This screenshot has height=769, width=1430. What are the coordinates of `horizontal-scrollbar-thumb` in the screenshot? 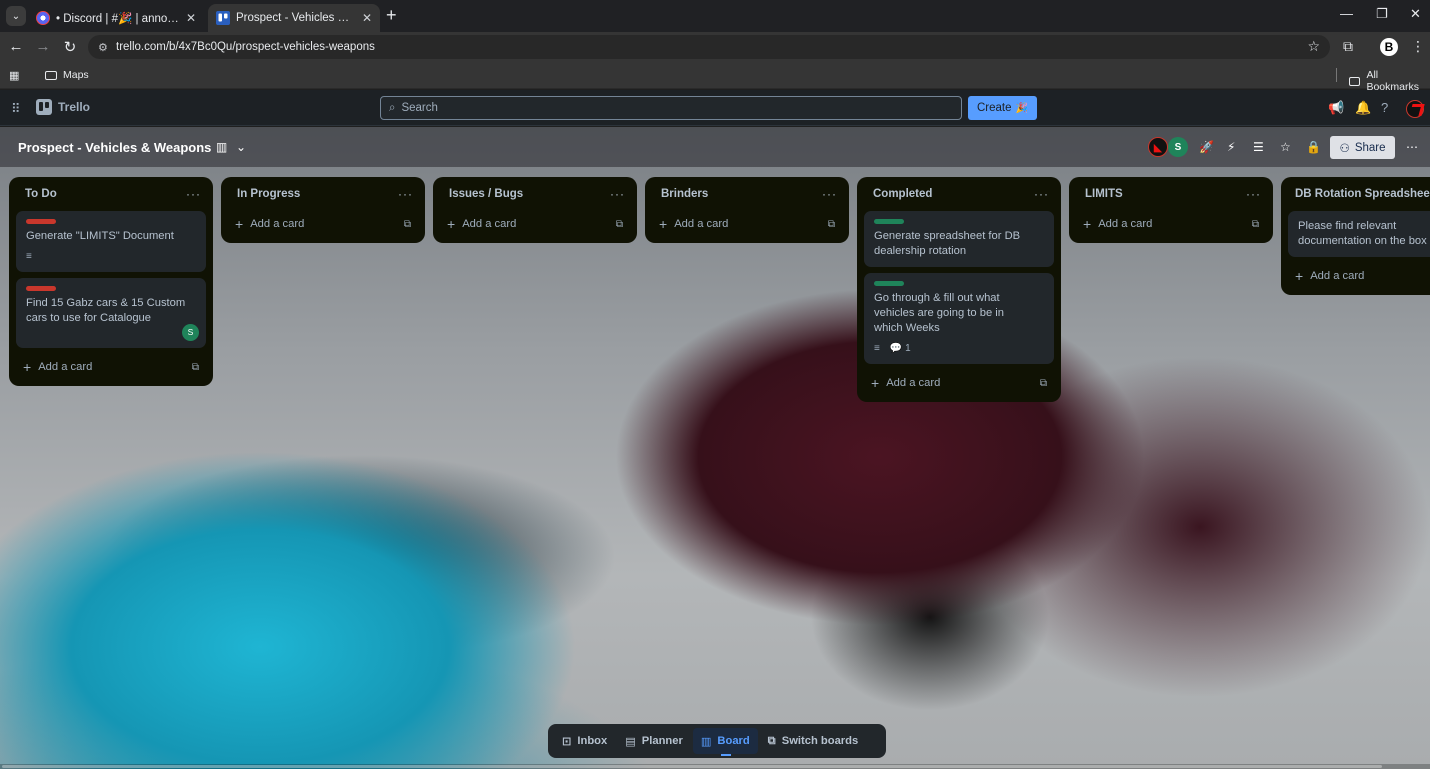 It's located at (692, 766).